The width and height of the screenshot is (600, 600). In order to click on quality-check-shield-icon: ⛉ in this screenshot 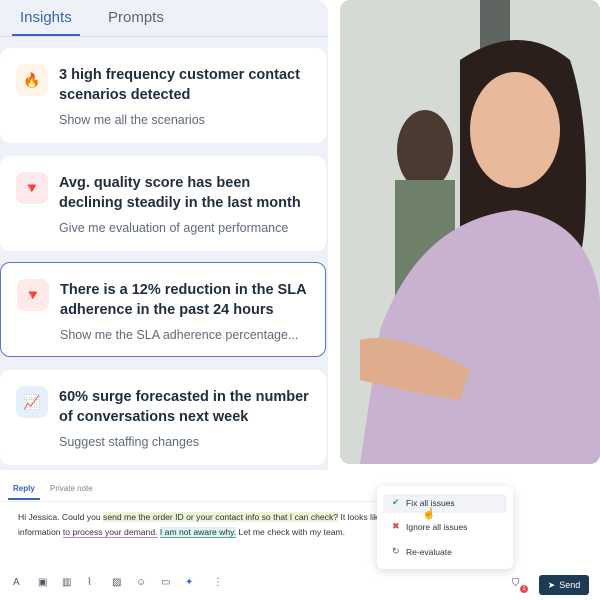, I will do `click(516, 583)`.